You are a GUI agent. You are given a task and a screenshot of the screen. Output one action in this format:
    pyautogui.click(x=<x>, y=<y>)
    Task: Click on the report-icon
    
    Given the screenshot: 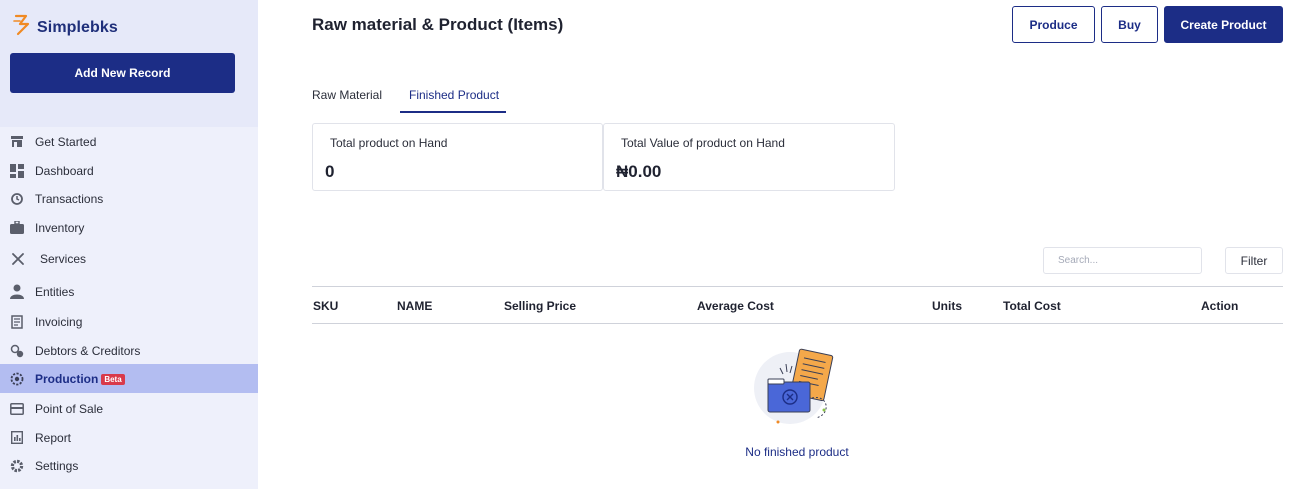 What is the action you would take?
    pyautogui.click(x=17, y=438)
    